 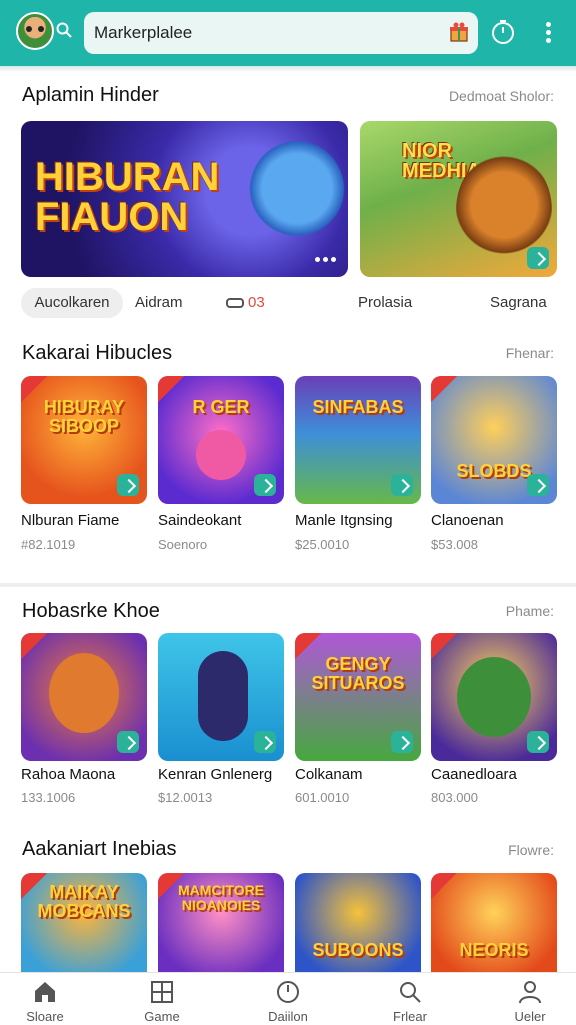 I want to click on mascot-image, so click(x=297, y=194).